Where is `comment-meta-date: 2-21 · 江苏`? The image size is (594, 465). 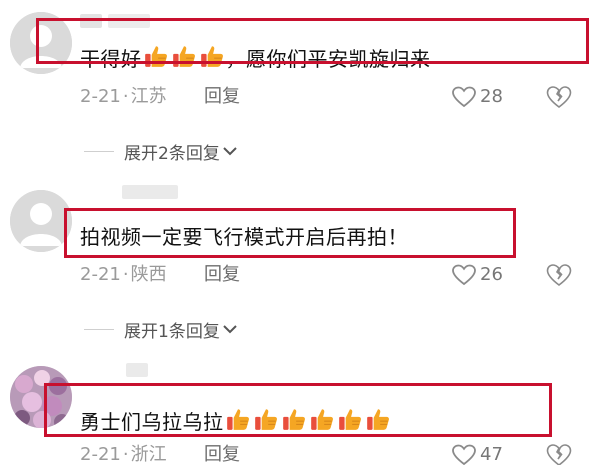 comment-meta-date: 2-21 · 江苏 is located at coordinates (123, 97).